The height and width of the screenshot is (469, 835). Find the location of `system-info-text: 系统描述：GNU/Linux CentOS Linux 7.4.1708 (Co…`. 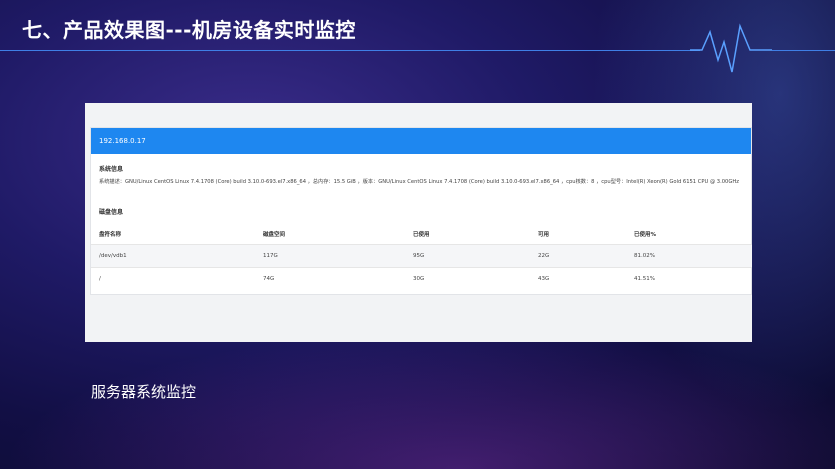

system-info-text: 系统描述：GNU/Linux CentOS Linux 7.4.1708 (Co… is located at coordinates (419, 182).